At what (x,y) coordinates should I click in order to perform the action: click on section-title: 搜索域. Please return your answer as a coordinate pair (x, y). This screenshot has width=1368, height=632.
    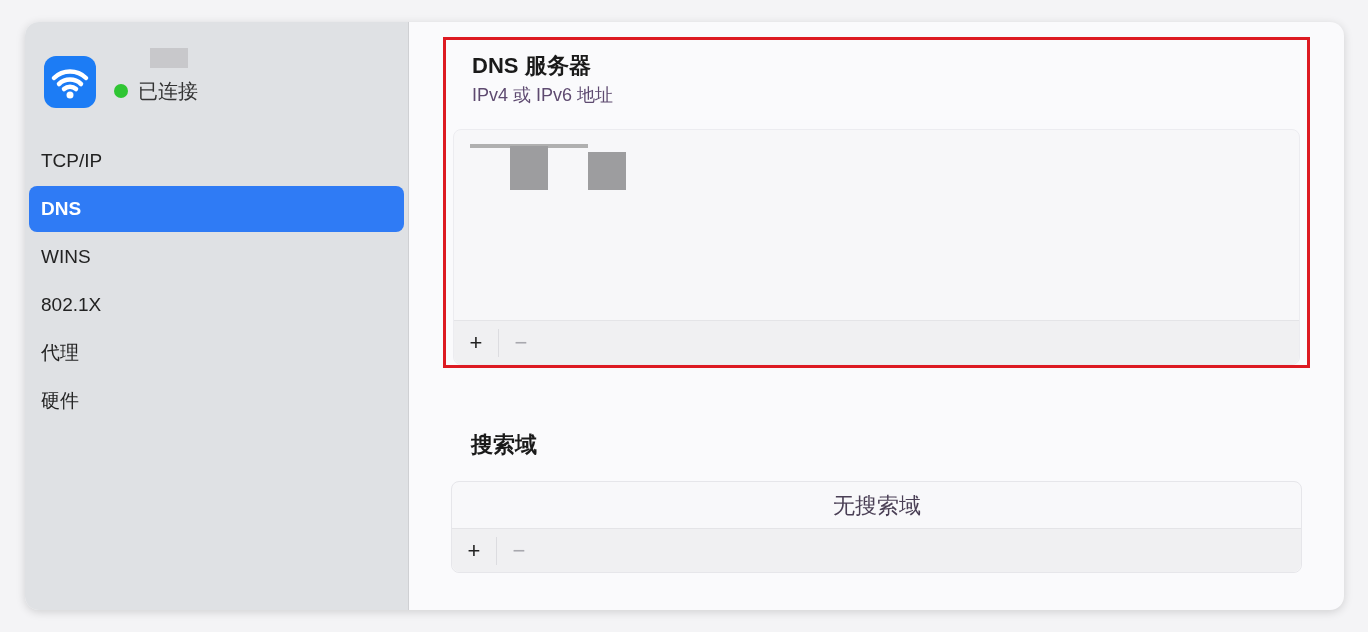
    Looking at the image, I should click on (504, 445).